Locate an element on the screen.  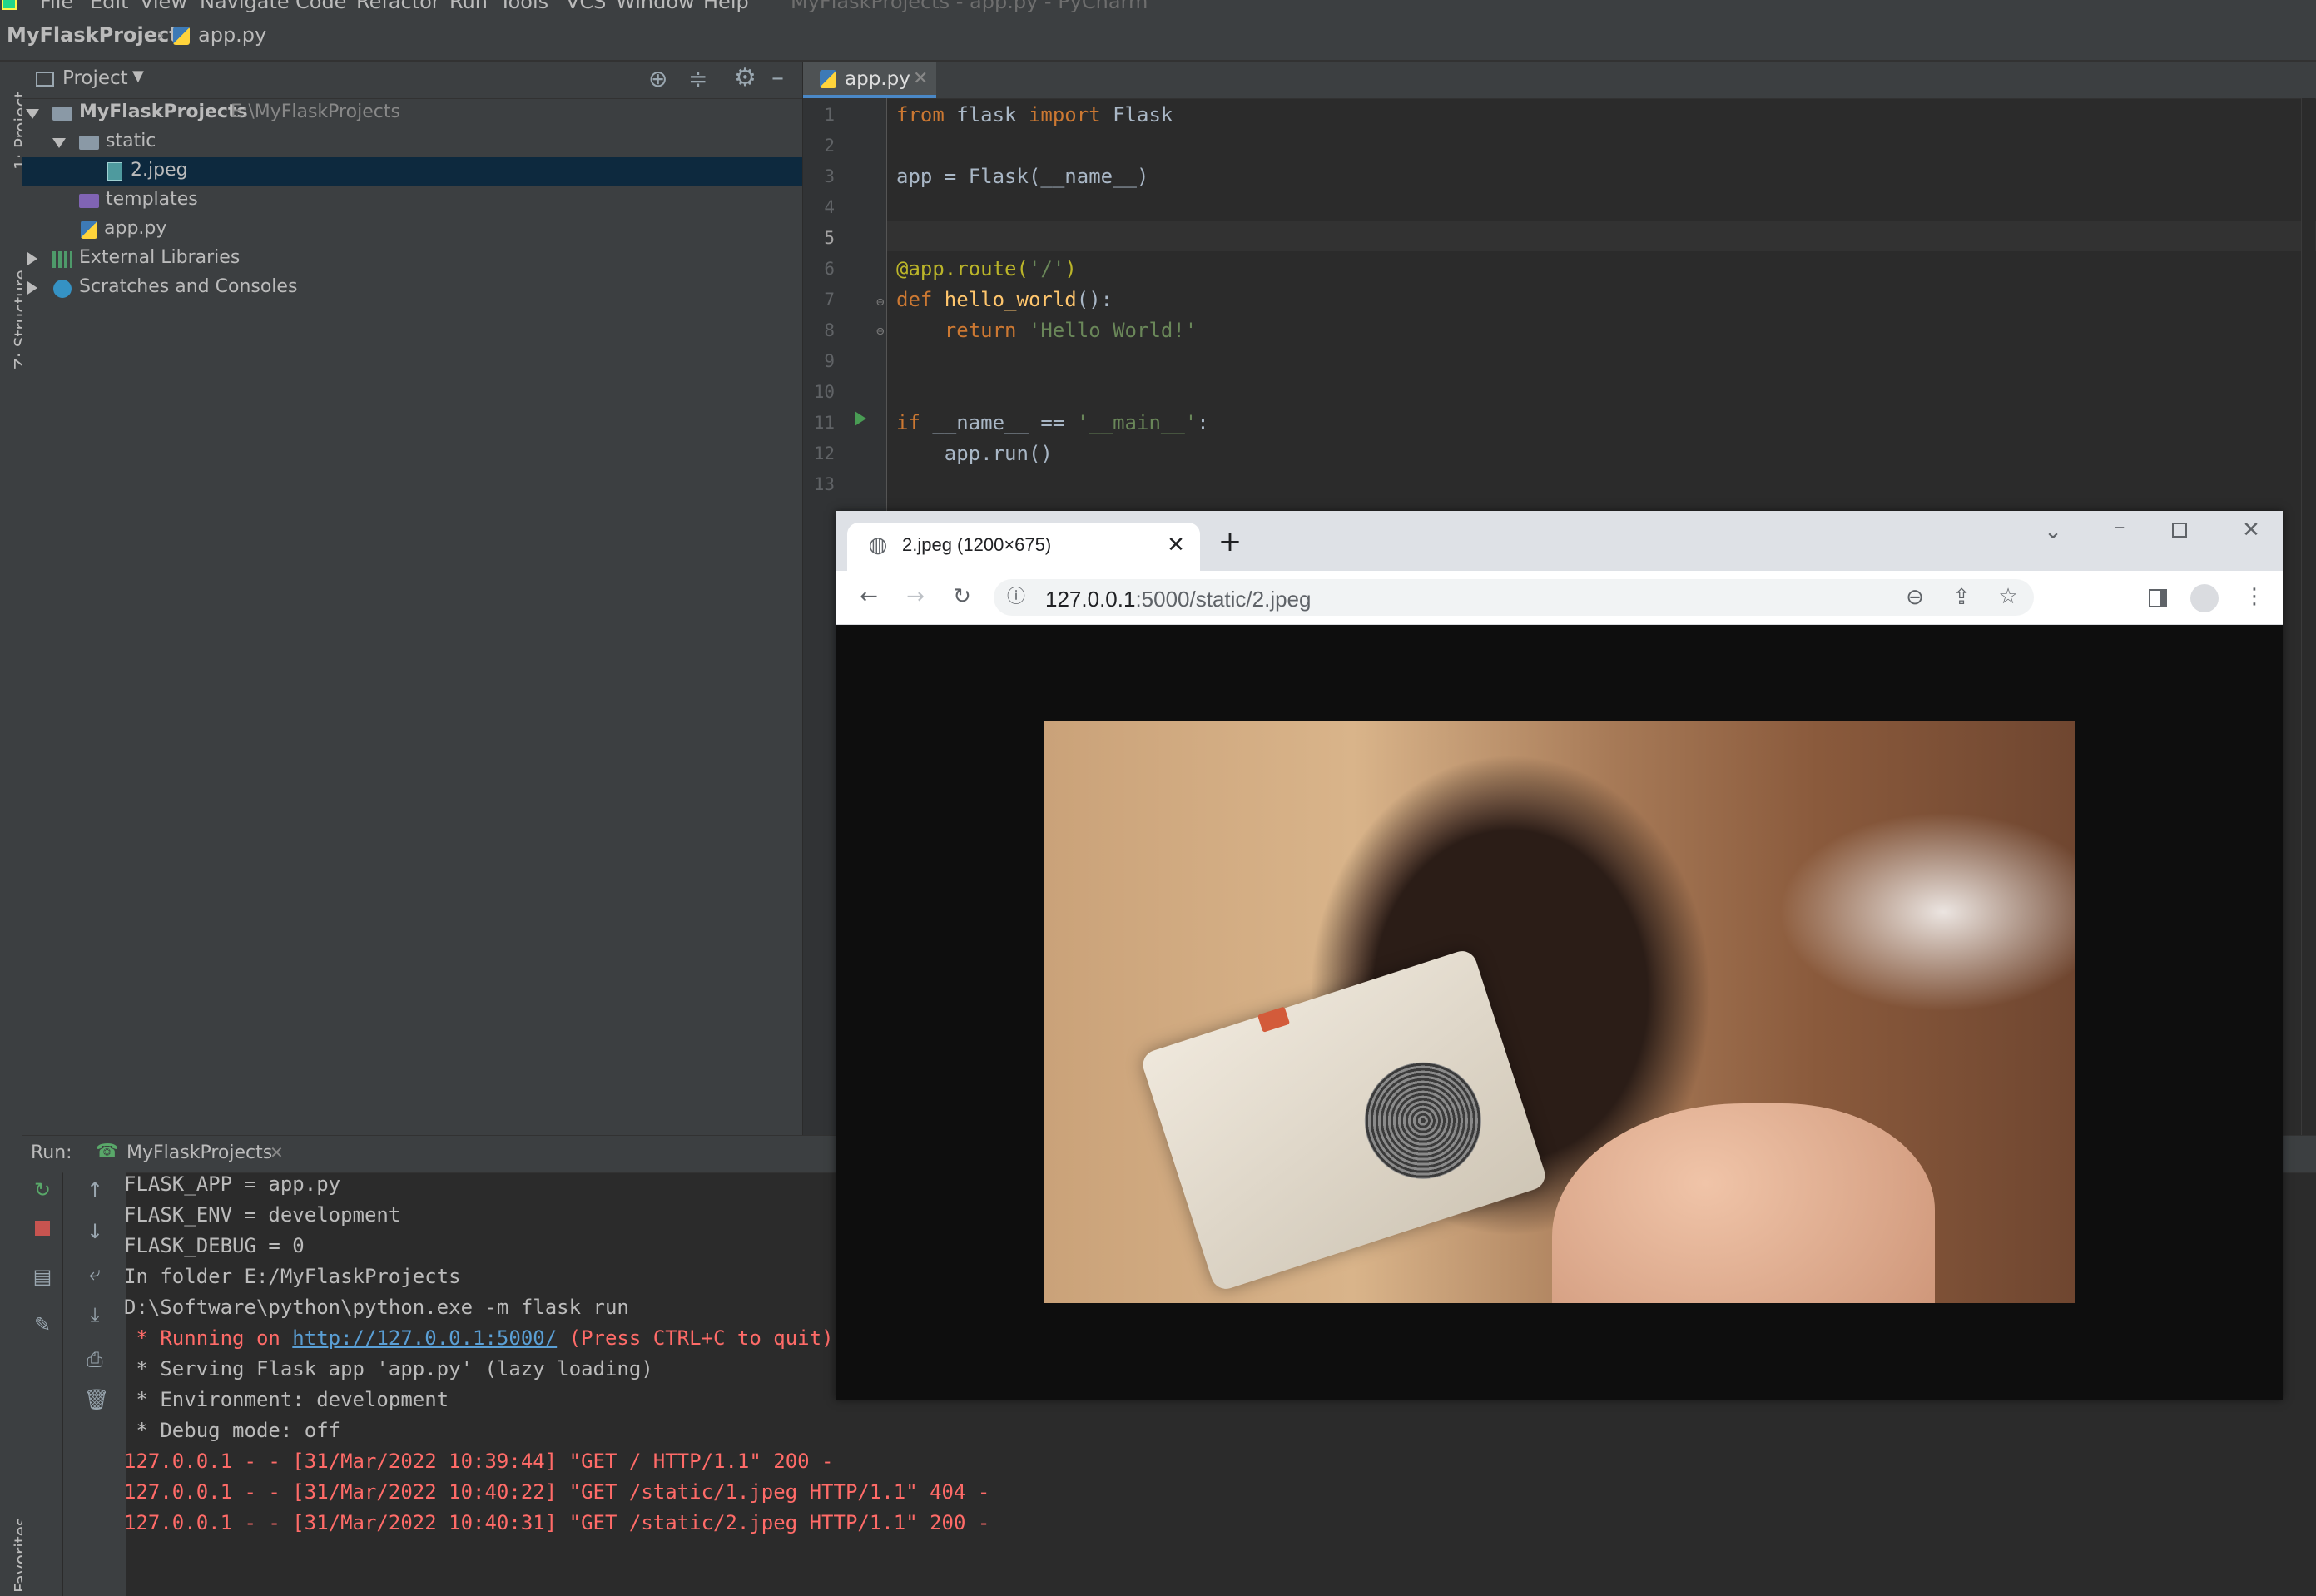
code-token: hello_world is located at coordinates (1004, 299).